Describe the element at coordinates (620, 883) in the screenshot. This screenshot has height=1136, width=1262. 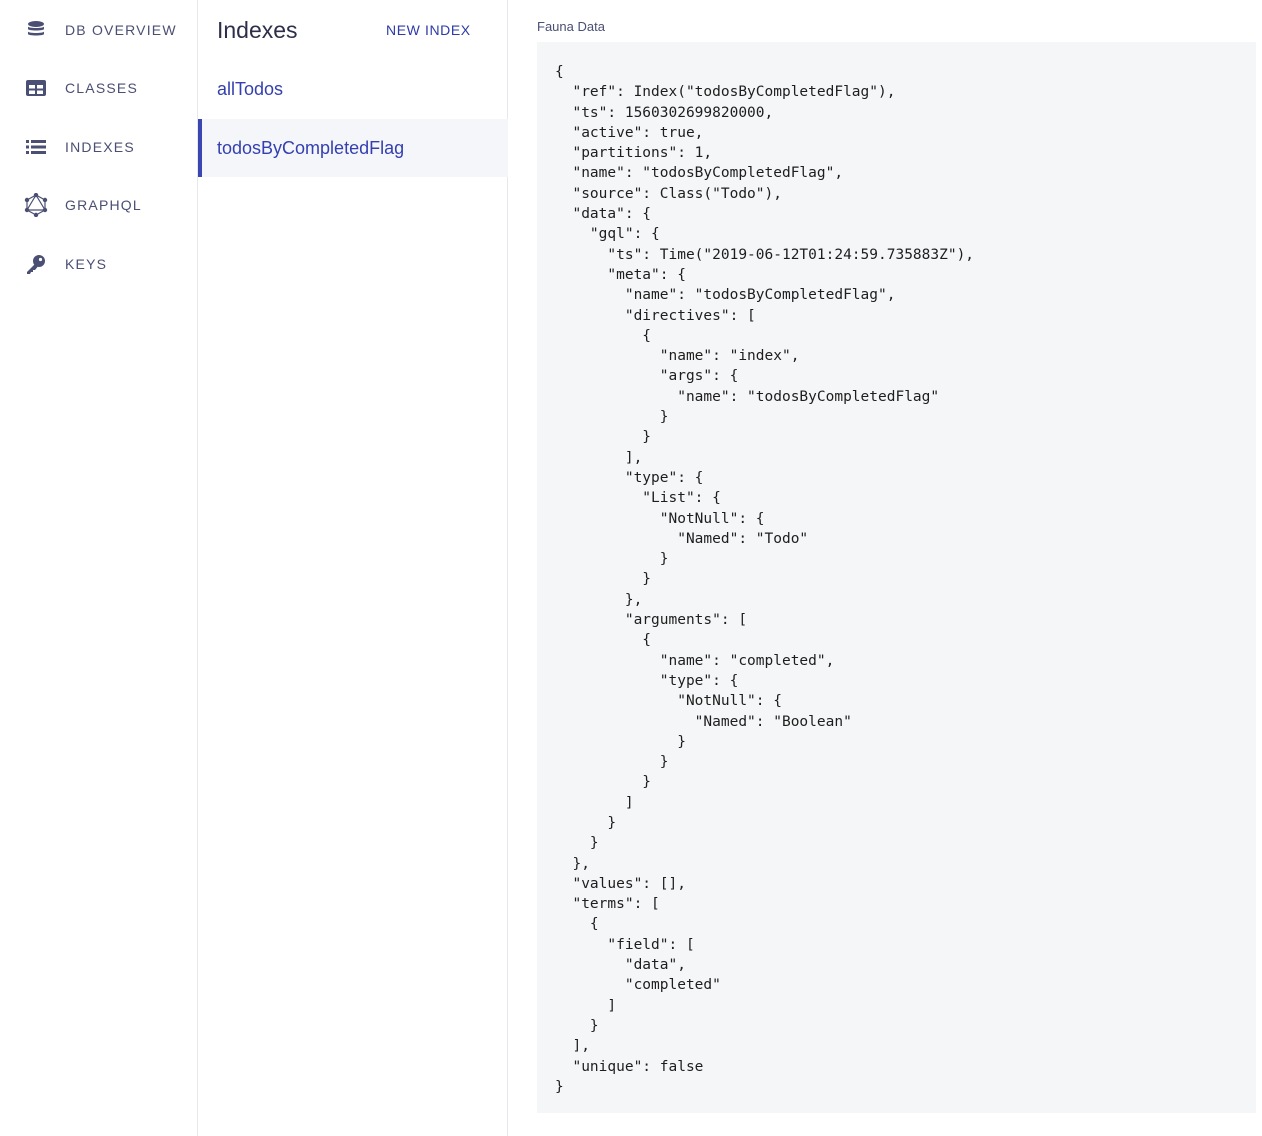
I see `code-line: "values": [],` at that location.